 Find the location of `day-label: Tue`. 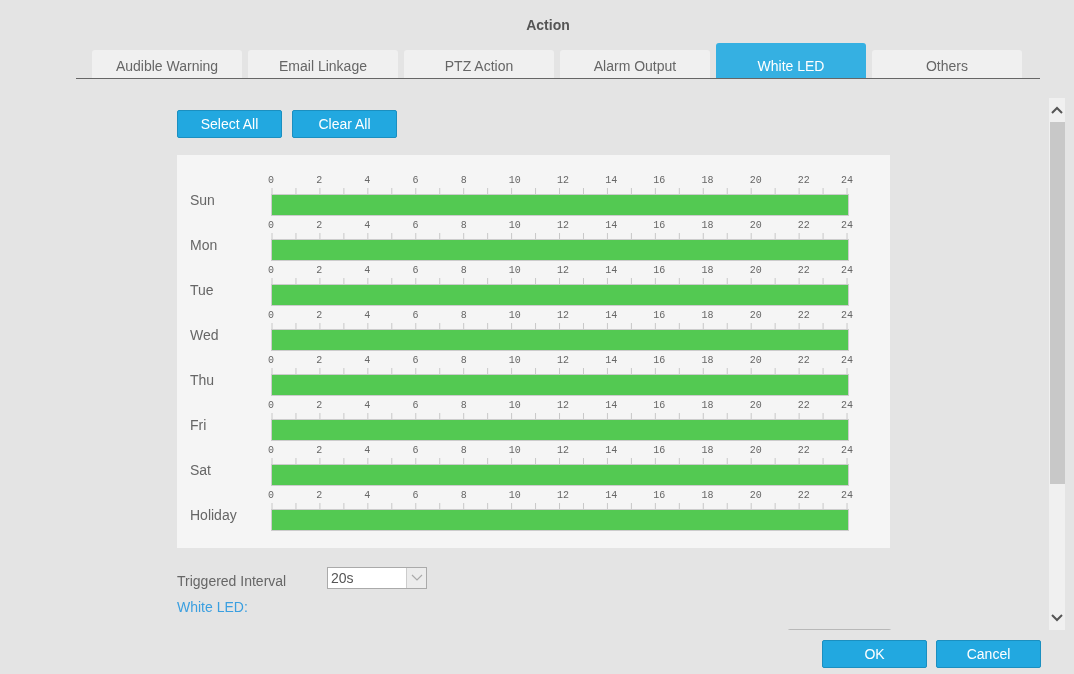

day-label: Tue is located at coordinates (202, 291).